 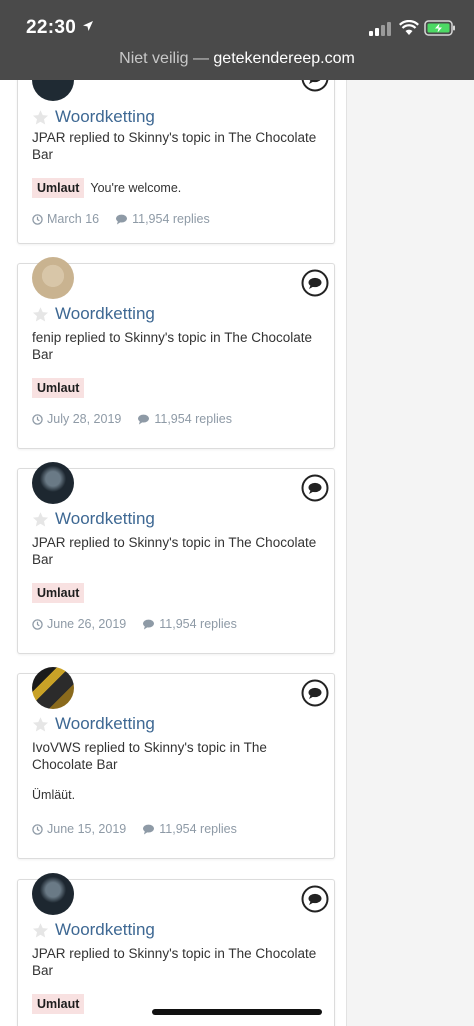 I want to click on battery-charging-icon, so click(x=439, y=28).